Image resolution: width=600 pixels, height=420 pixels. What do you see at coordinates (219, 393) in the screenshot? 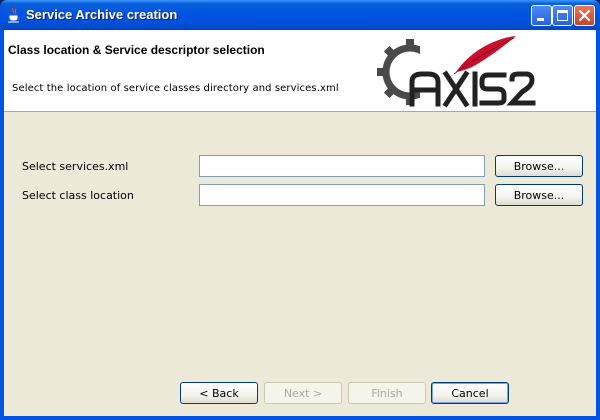
I see `back-button: < Back` at bounding box center [219, 393].